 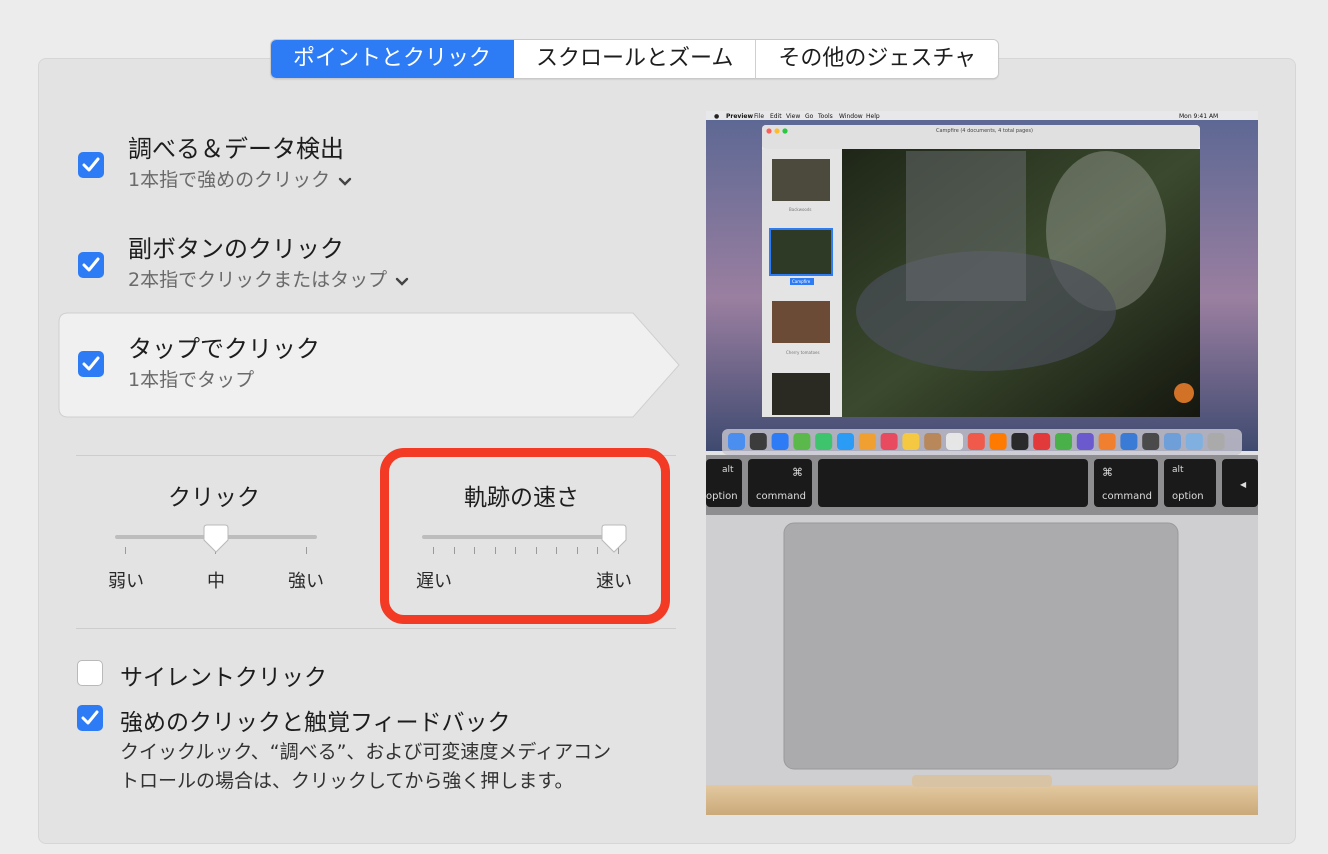 I want to click on secondary-click-gesture-select: 2本指でクリックまたはタップ, so click(x=268, y=278).